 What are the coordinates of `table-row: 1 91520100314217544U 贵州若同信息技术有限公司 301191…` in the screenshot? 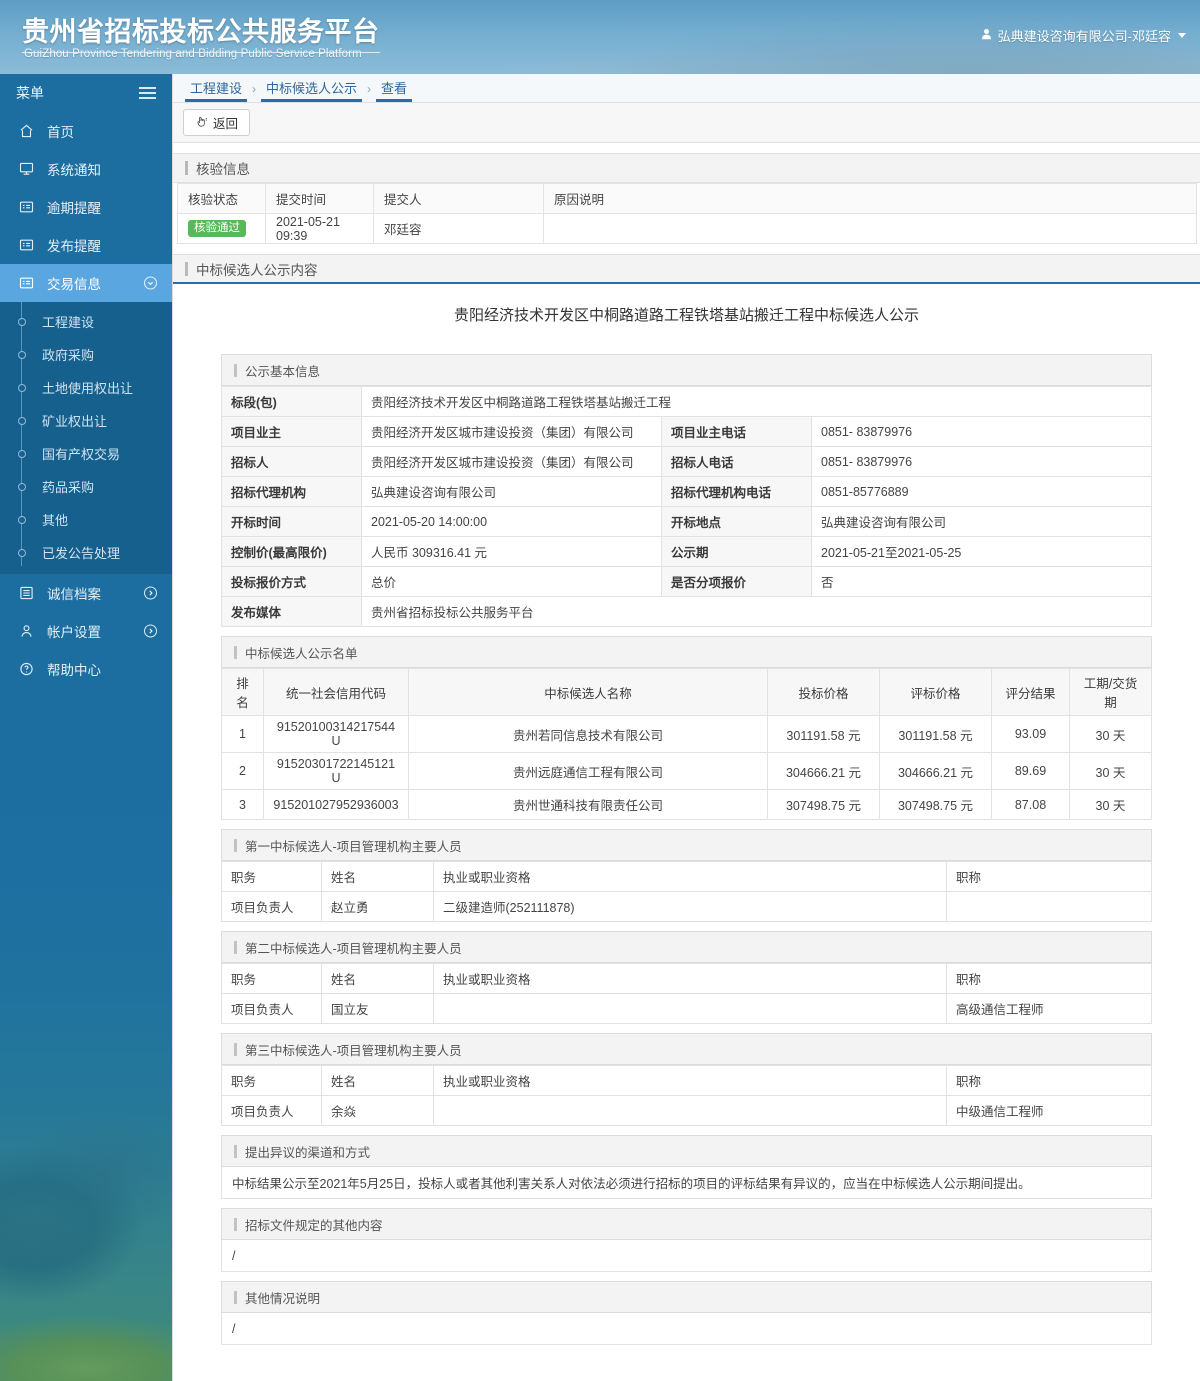 It's located at (686, 734).